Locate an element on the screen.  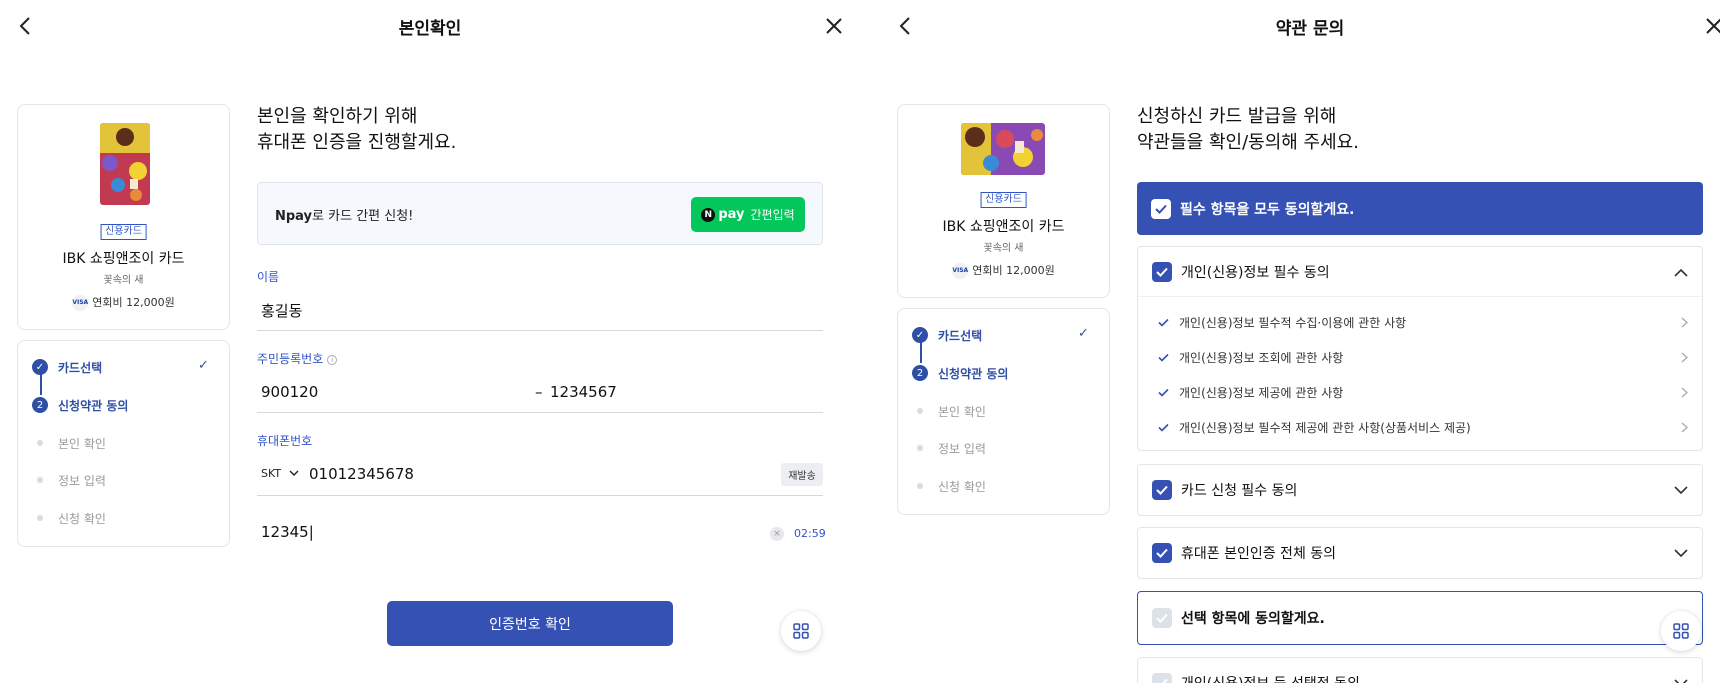
npay-button-label: 간편입력 is located at coordinates (772, 215).